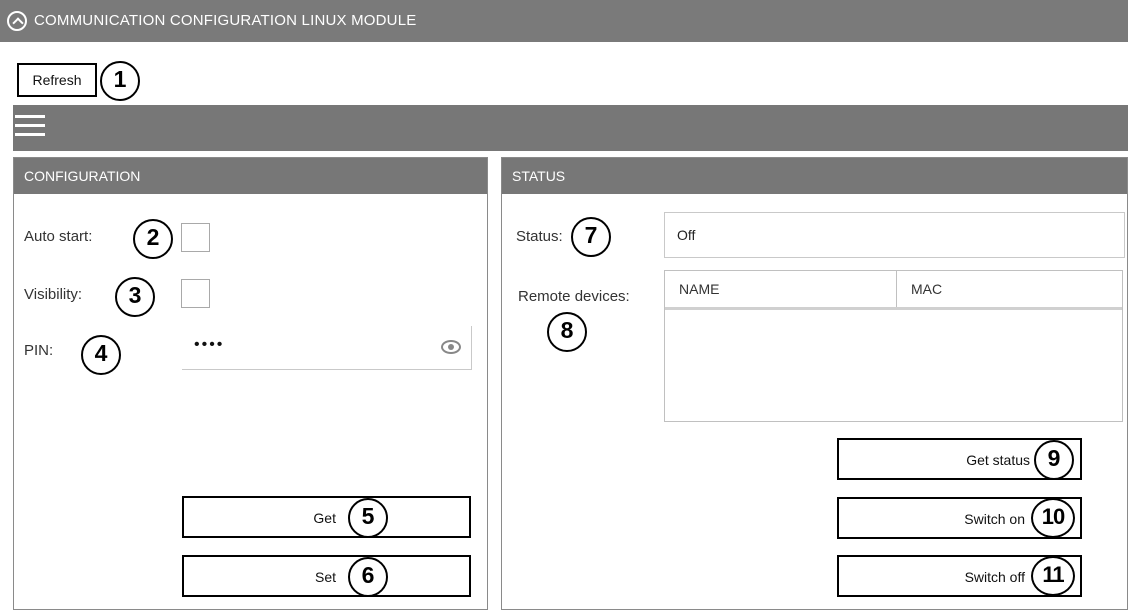 The height and width of the screenshot is (610, 1128). I want to click on hamburger-menu-icon, so click(30, 127).